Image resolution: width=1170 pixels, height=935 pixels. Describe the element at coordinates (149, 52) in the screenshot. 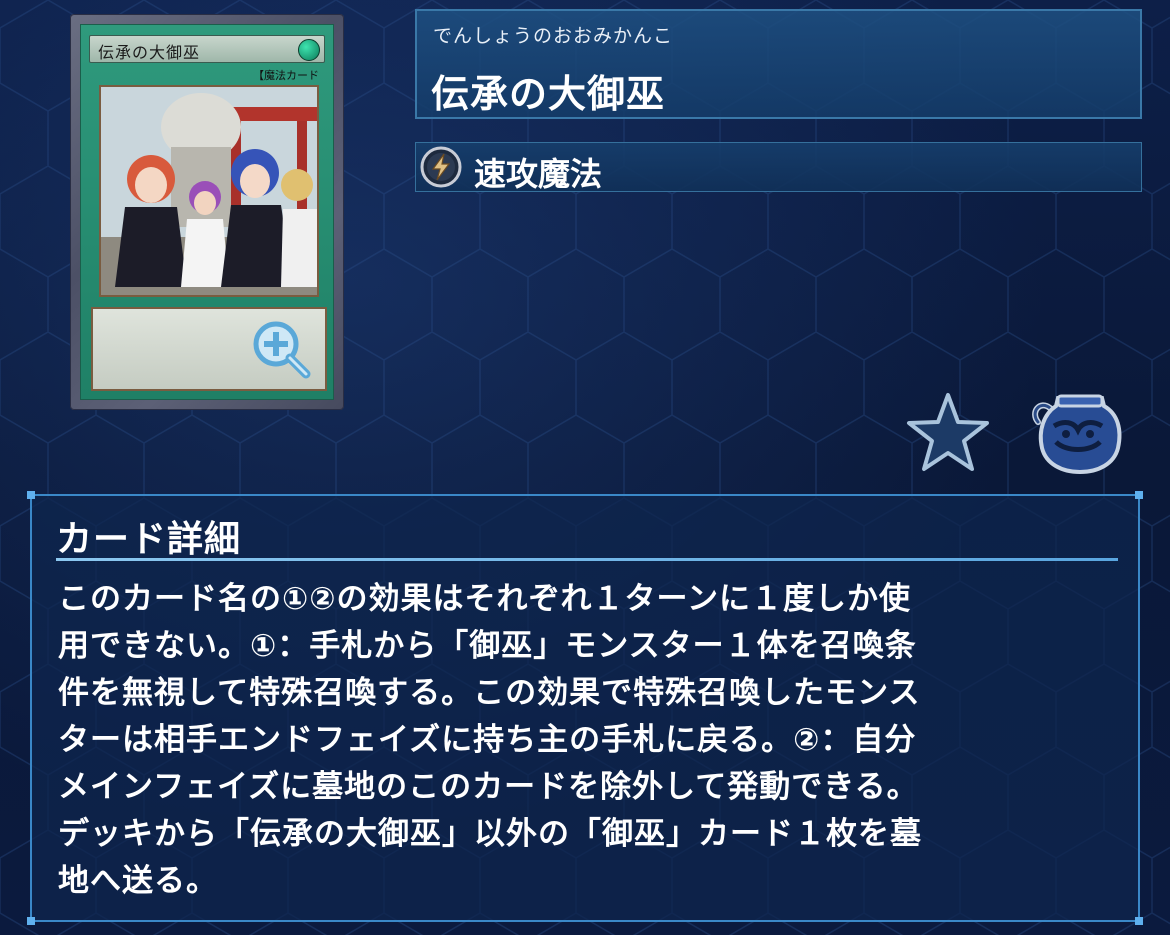

I see `card-image-name: 伝承の大御巫` at that location.